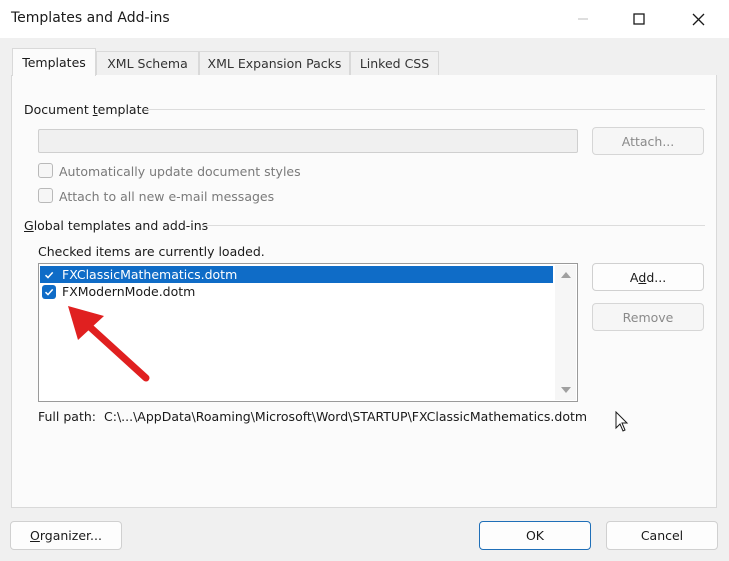 The height and width of the screenshot is (561, 729). Describe the element at coordinates (54, 62) in the screenshot. I see `tab-templates: Templates` at that location.